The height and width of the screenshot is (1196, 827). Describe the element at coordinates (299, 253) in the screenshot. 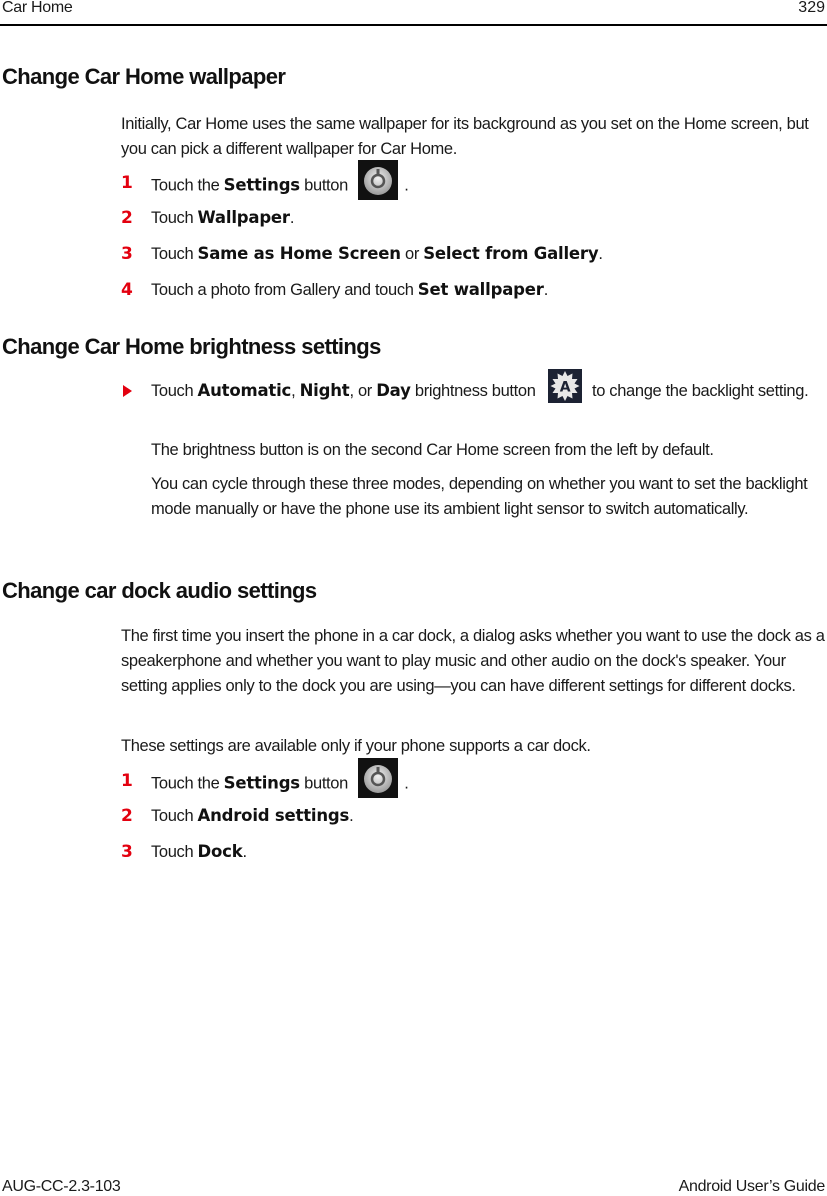

I see `same-as-home-label: Same as Home Screen` at that location.